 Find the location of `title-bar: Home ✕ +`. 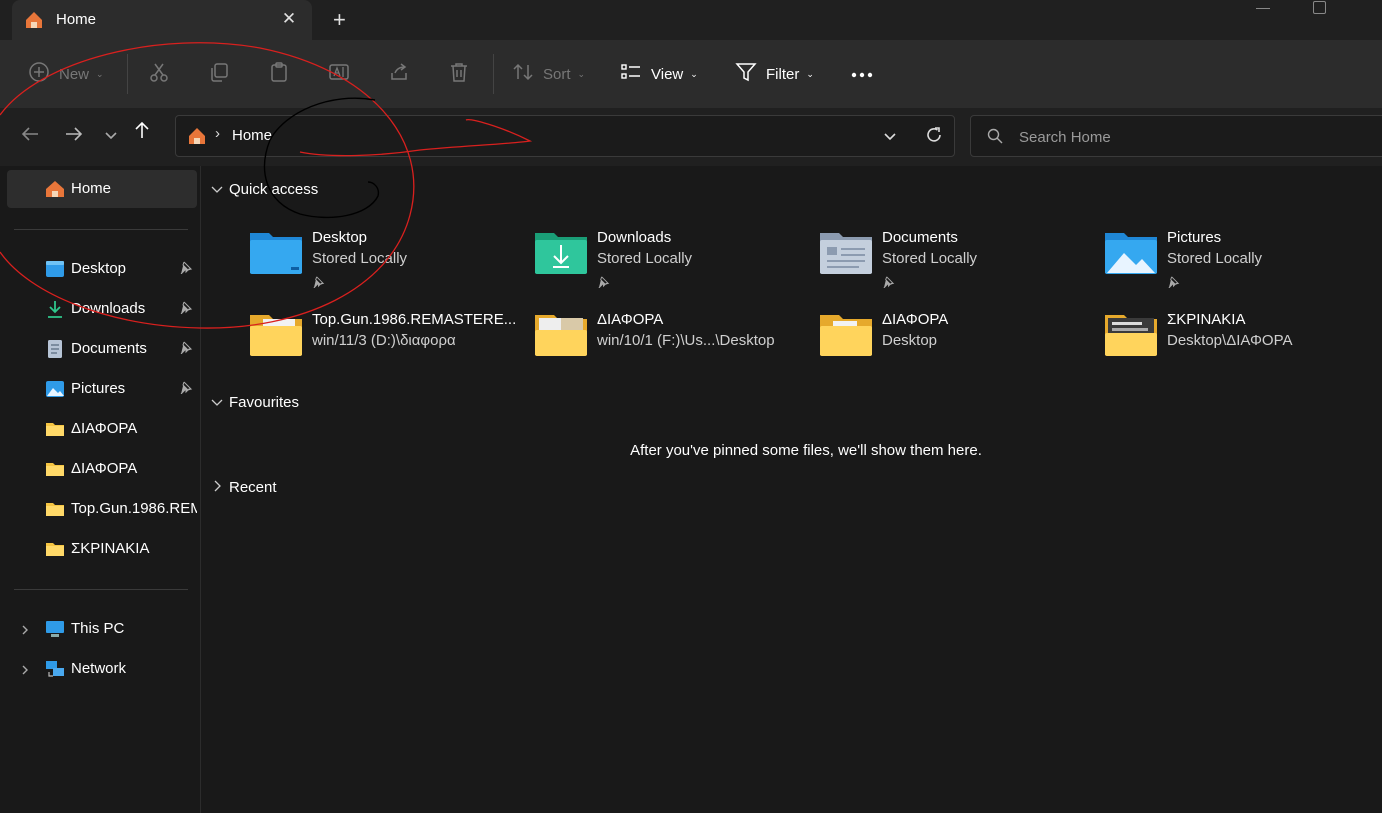

title-bar: Home ✕ + is located at coordinates (691, 20).